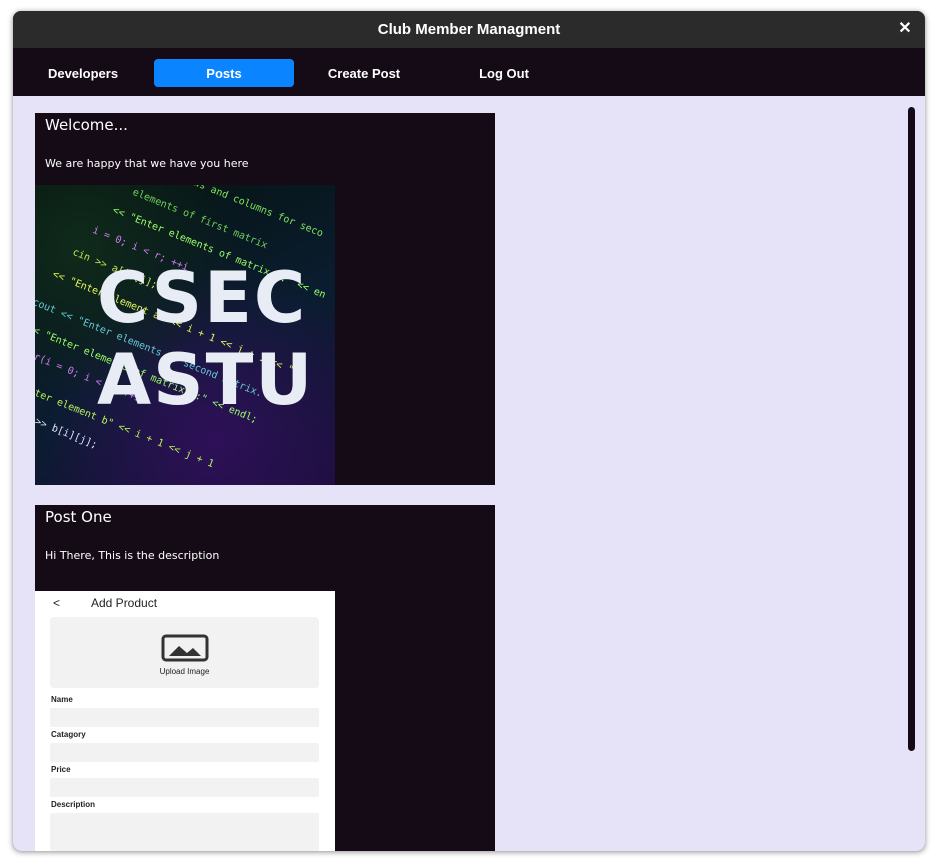 The width and height of the screenshot is (939, 868). I want to click on form-heading: Add Product, so click(124, 603).